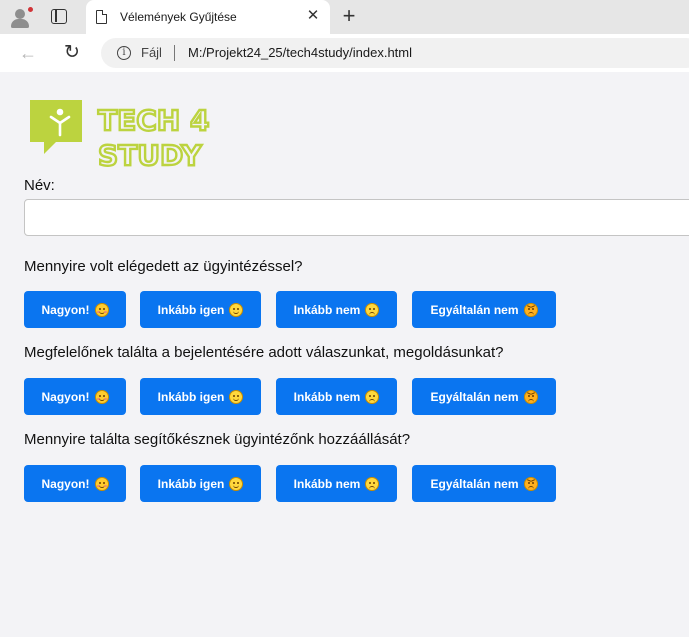 The image size is (689, 637). I want to click on address-scheme: Fájl, so click(151, 52).